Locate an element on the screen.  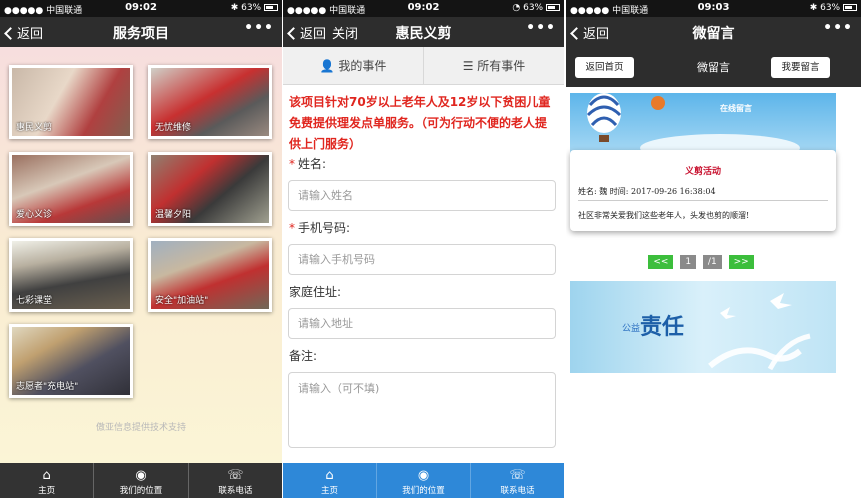
page-title: 微留言 is located at coordinates (713, 34).